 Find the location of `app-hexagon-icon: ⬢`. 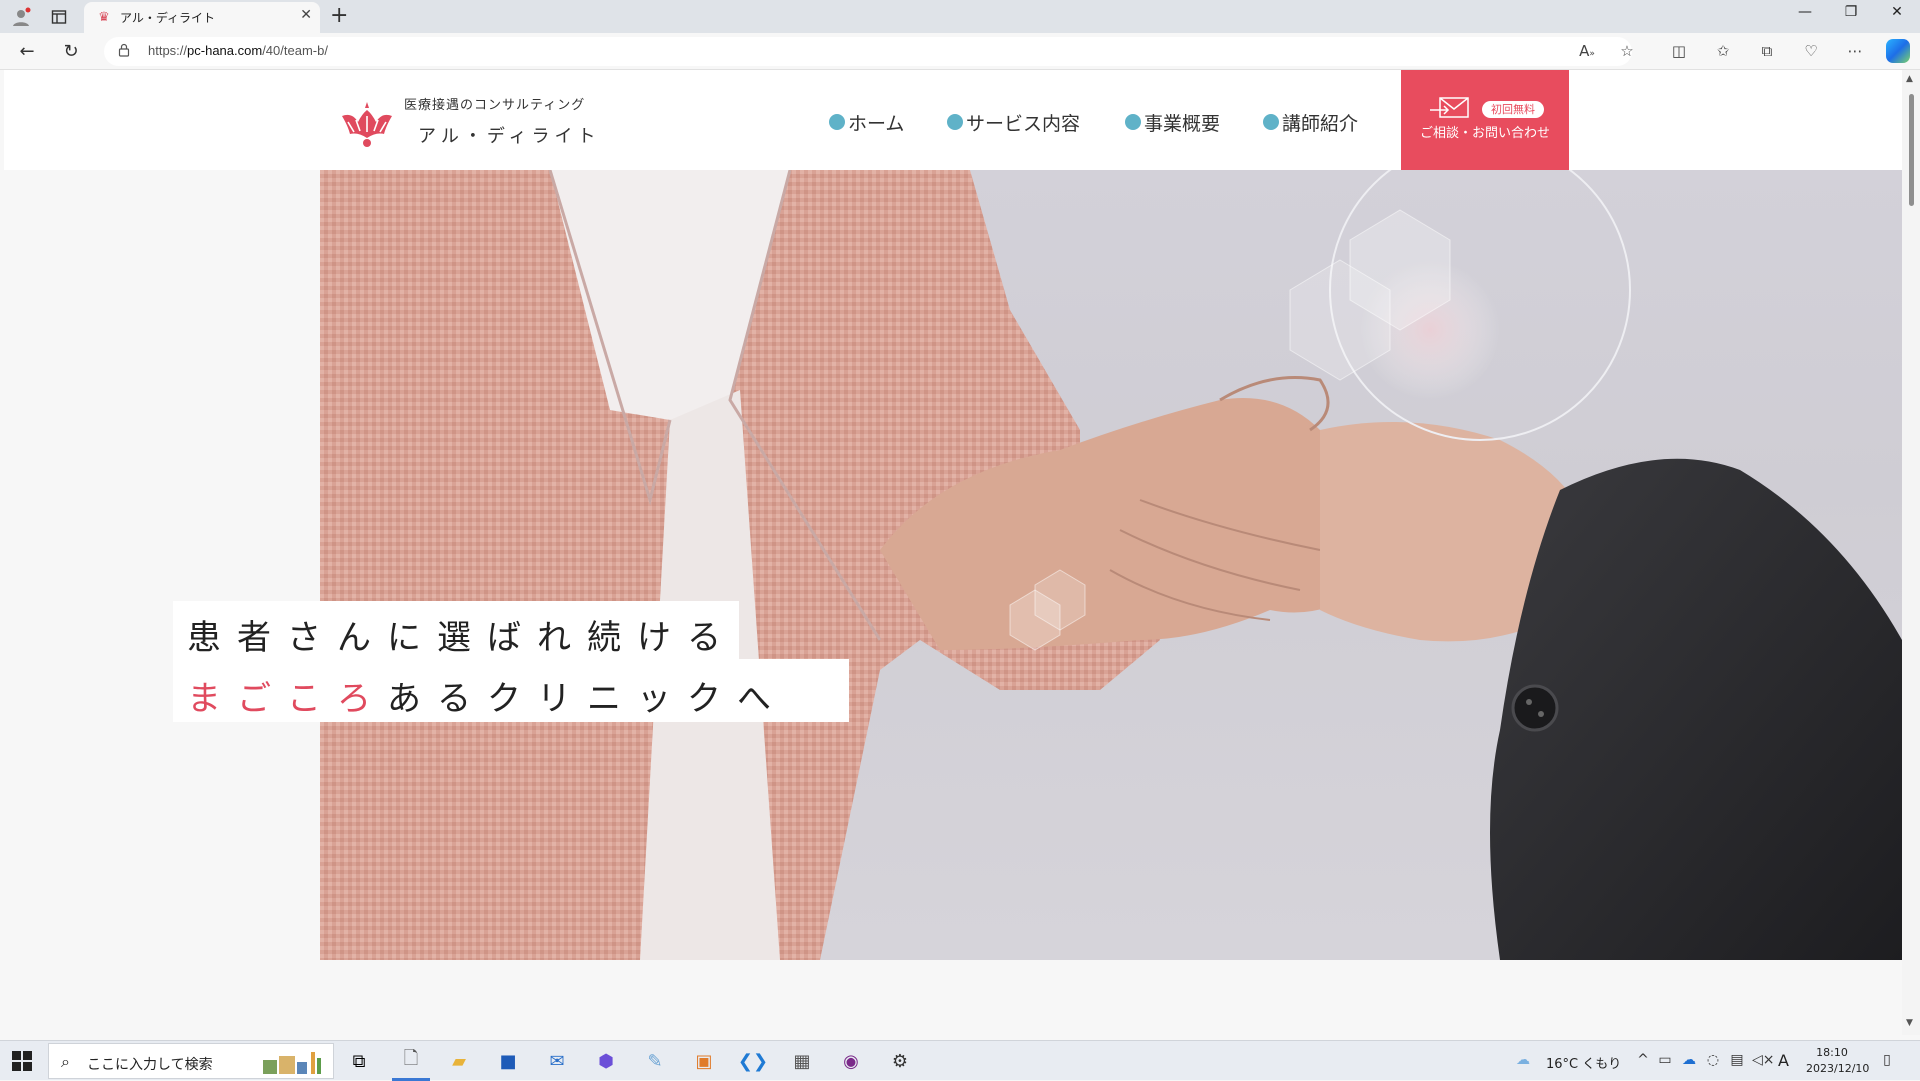

app-hexagon-icon: ⬢ is located at coordinates (606, 1061).